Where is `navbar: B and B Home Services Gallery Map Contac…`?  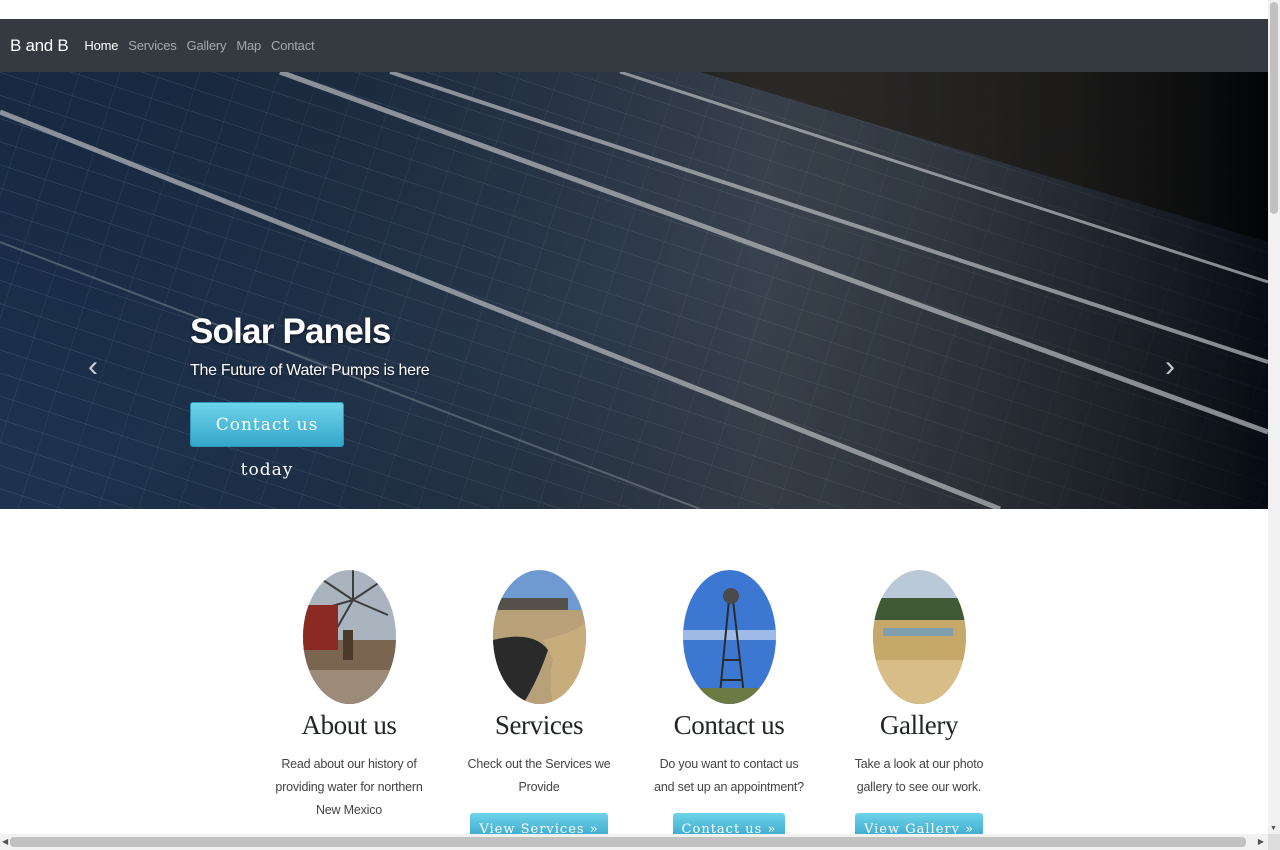 navbar: B and B Home Services Gallery Map Contac… is located at coordinates (634, 45).